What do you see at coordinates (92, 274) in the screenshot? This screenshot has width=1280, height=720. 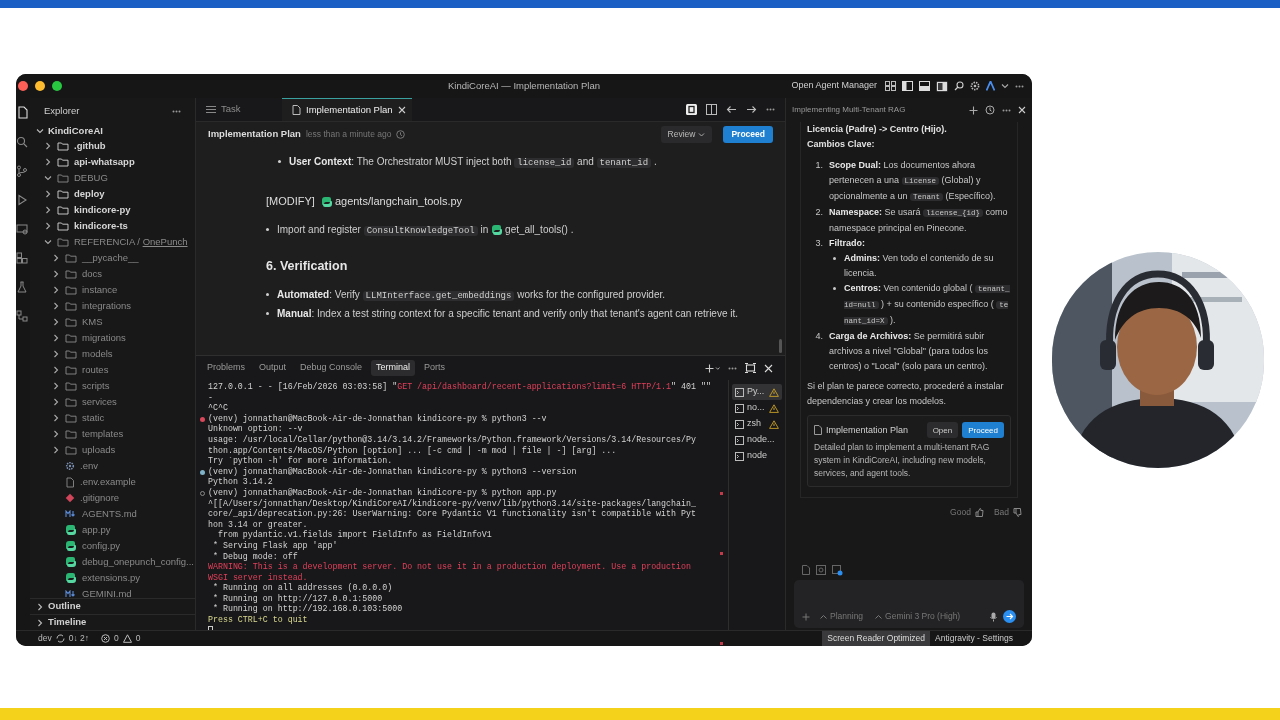 I see `tree-item: docs` at bounding box center [92, 274].